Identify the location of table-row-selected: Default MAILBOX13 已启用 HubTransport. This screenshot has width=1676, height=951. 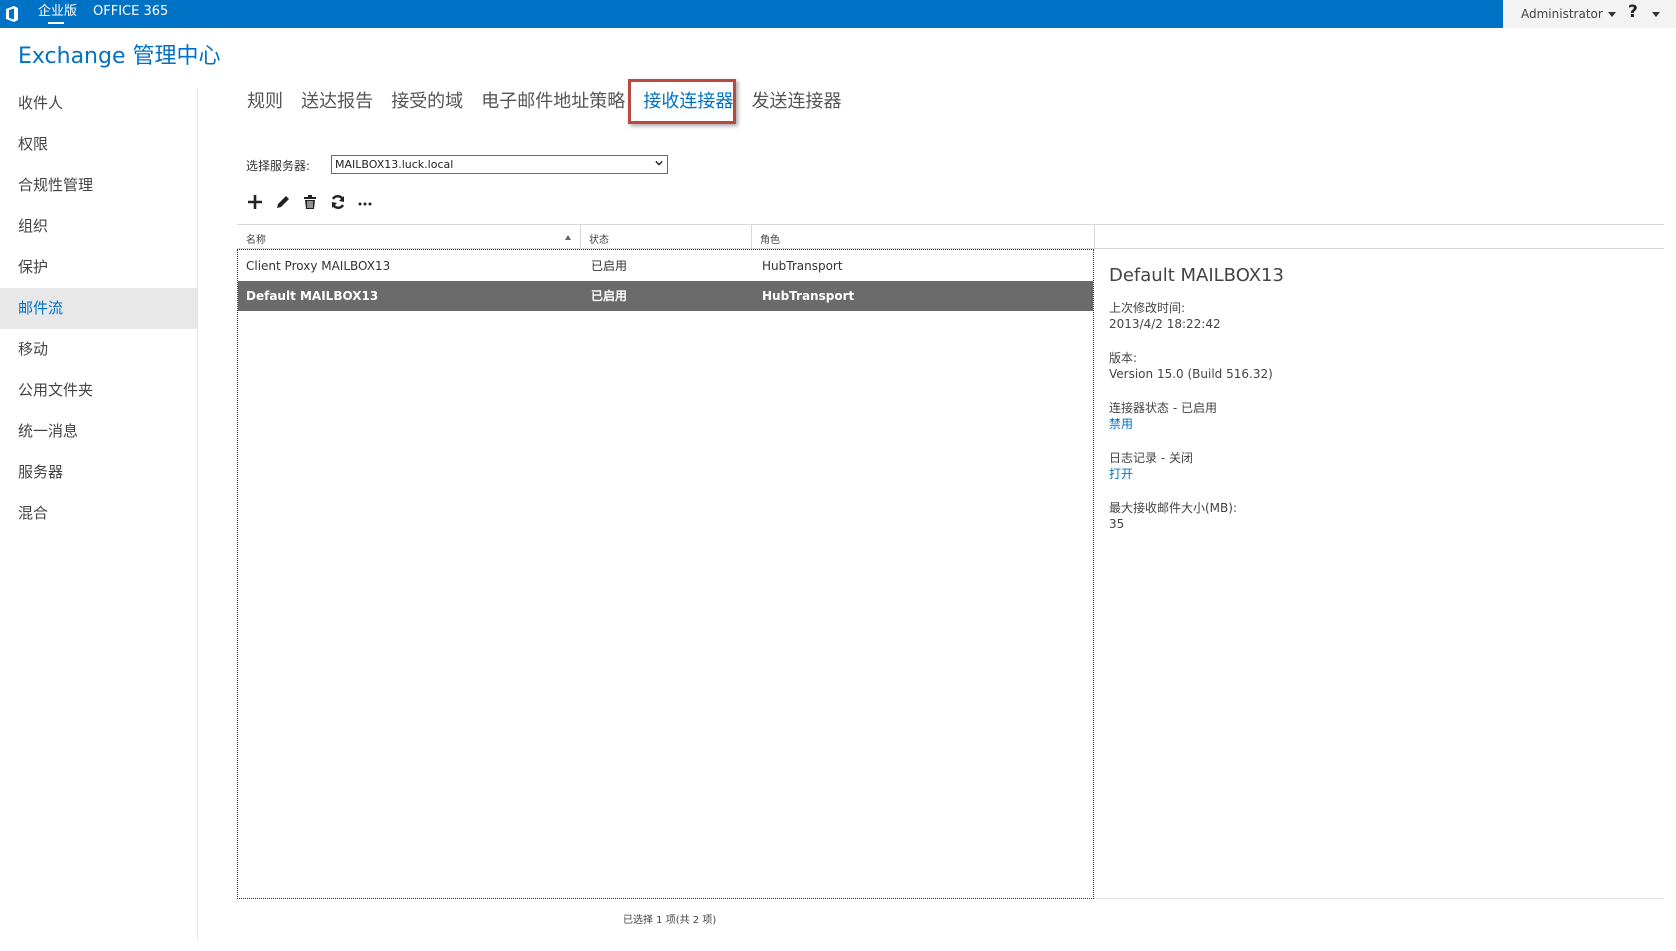
(665, 296).